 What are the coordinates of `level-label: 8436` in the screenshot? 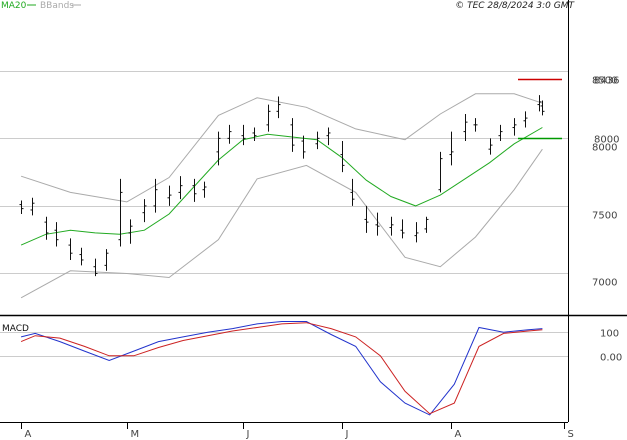 It's located at (606, 81).